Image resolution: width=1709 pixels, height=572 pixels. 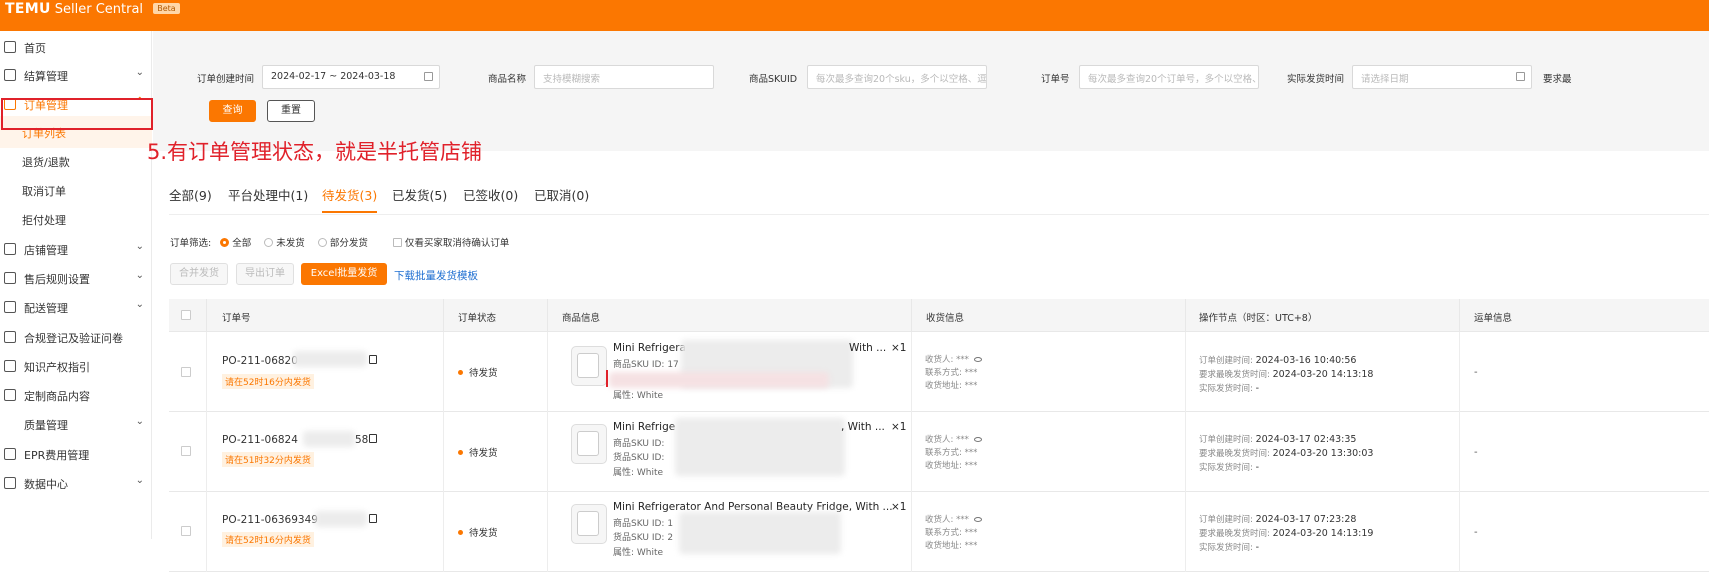 I want to click on order-number: PO-211-06820, so click(x=260, y=361).